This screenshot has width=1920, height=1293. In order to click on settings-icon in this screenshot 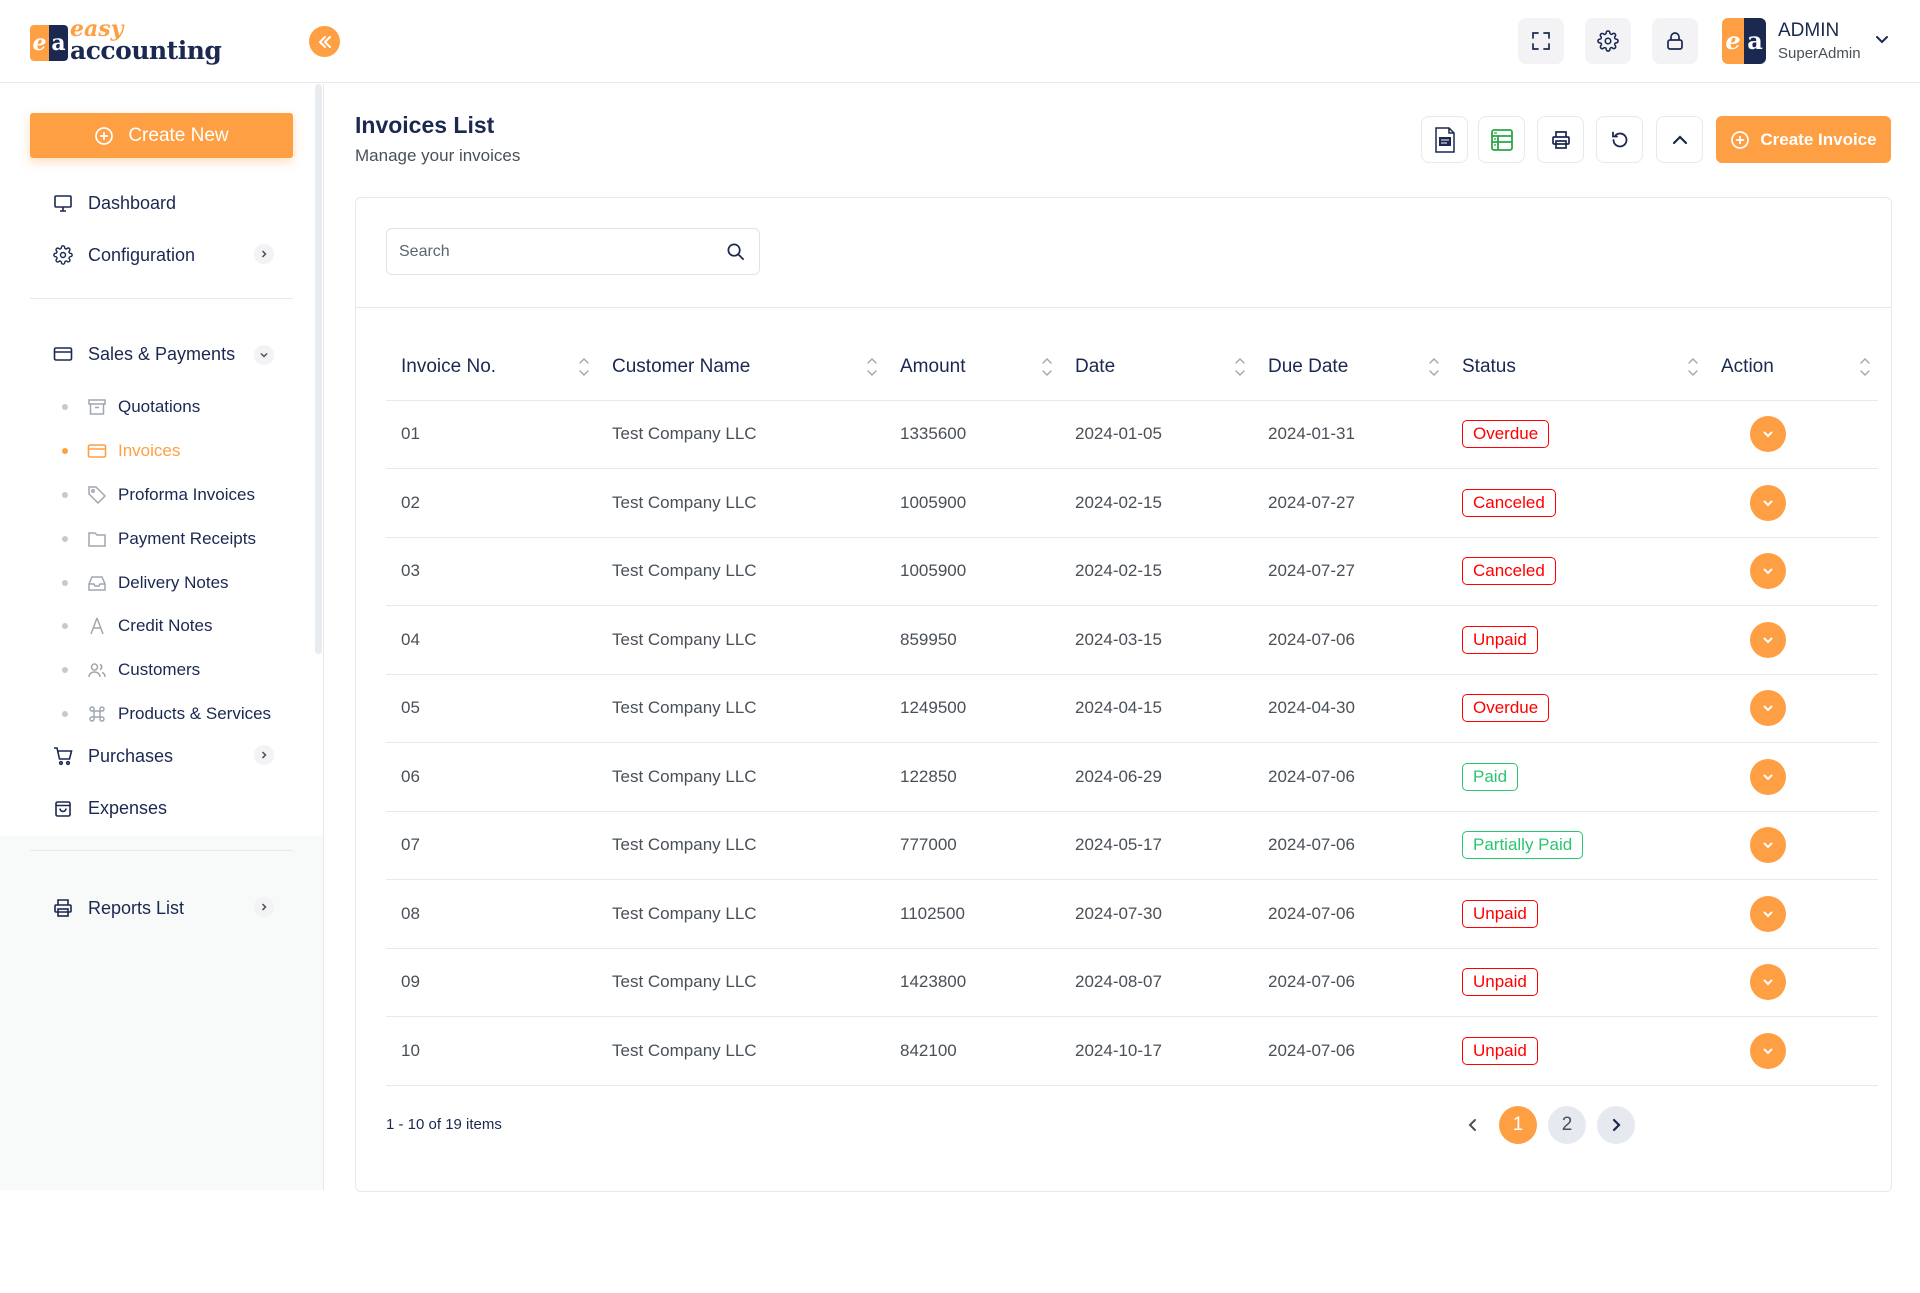, I will do `click(1608, 41)`.